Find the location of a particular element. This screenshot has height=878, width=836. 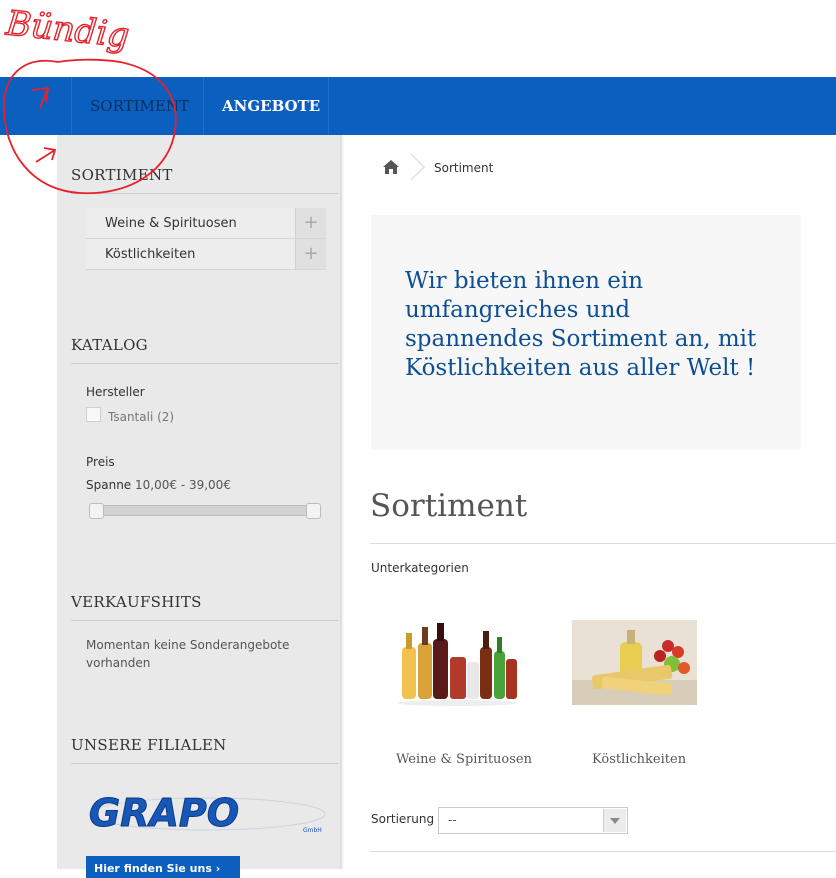

grapo-logo-sub: GmbH is located at coordinates (312, 830).